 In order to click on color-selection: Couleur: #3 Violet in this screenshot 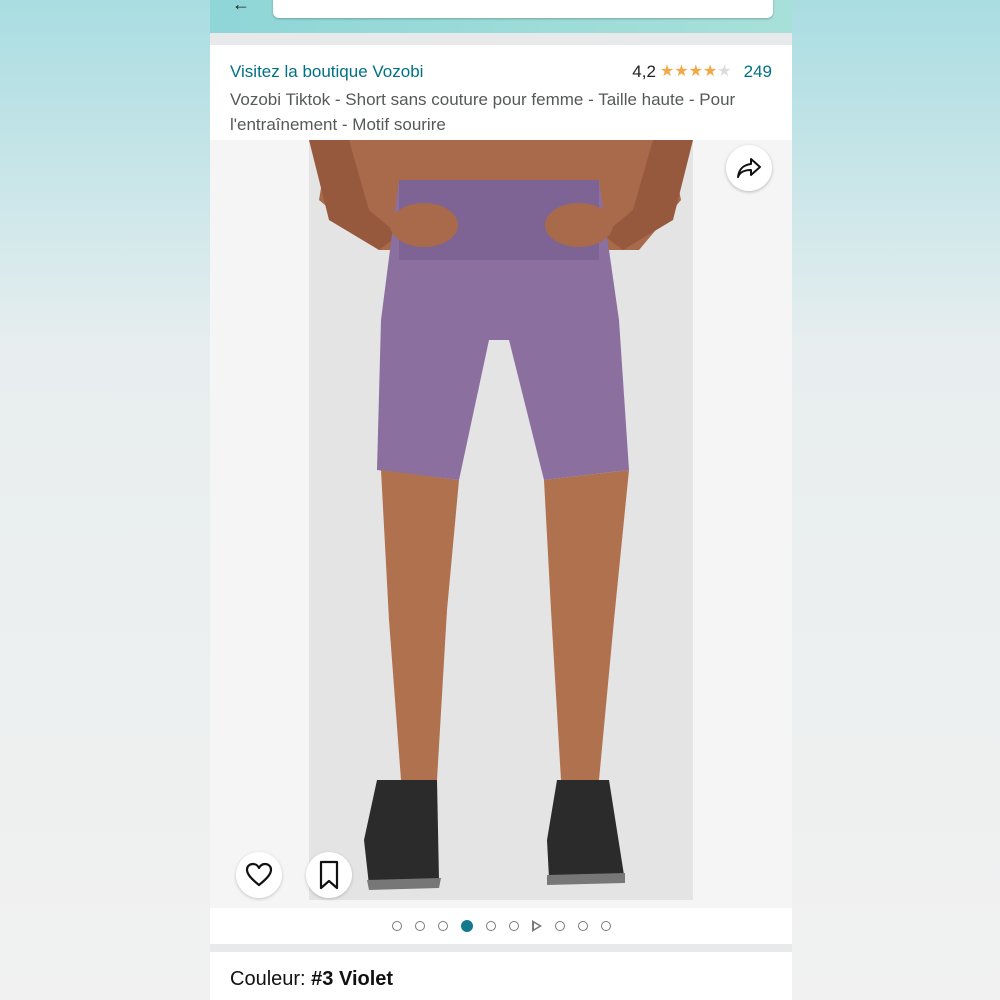, I will do `click(311, 979)`.